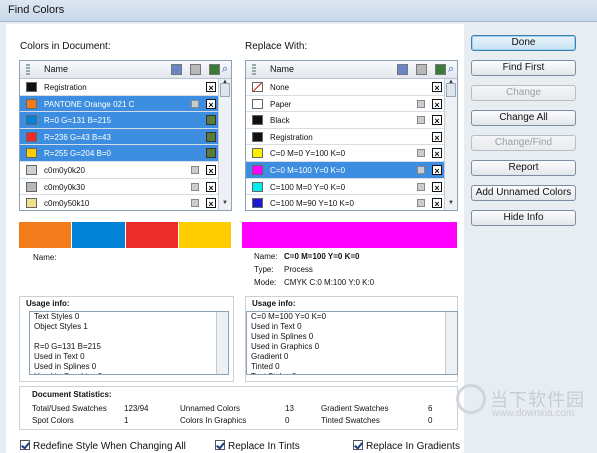 This screenshot has width=597, height=453. I want to click on swatch-row: C=100 M=0 Y=0 K=0 ×, so click(345, 187).